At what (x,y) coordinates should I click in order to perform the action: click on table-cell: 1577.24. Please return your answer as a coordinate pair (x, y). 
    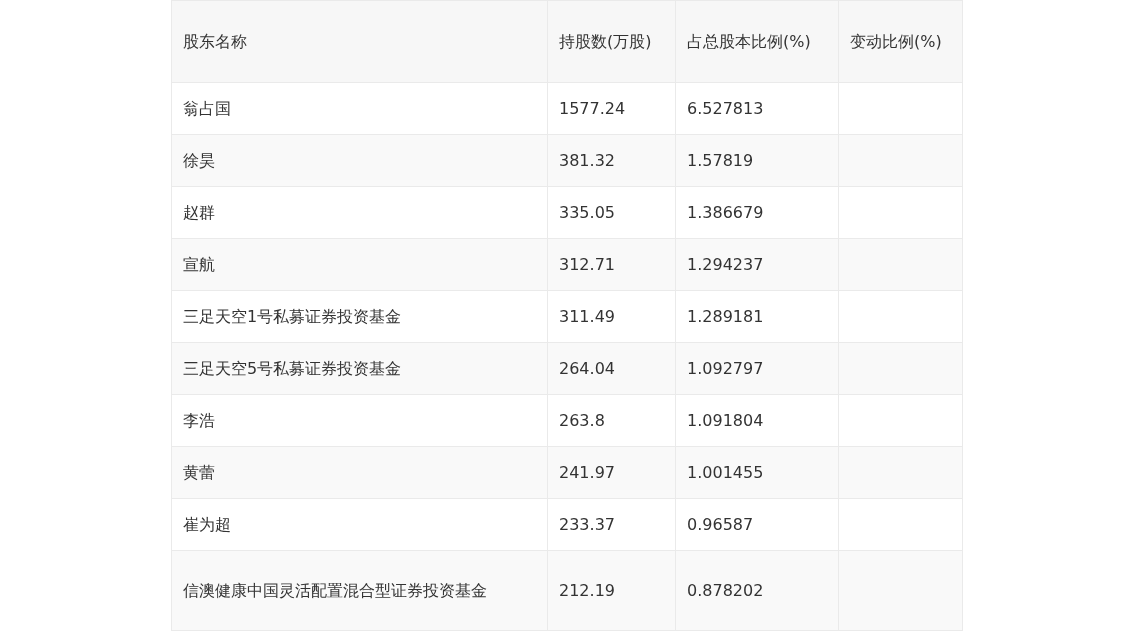
    Looking at the image, I should click on (611, 108).